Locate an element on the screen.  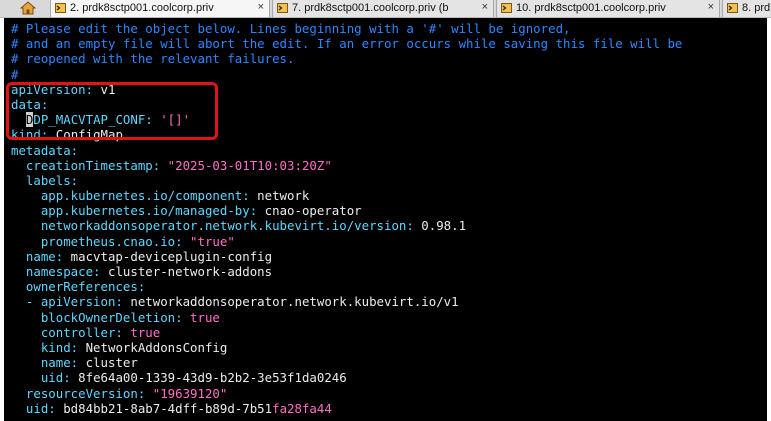
terminal-text: - apiVersion: is located at coordinates (67, 302).